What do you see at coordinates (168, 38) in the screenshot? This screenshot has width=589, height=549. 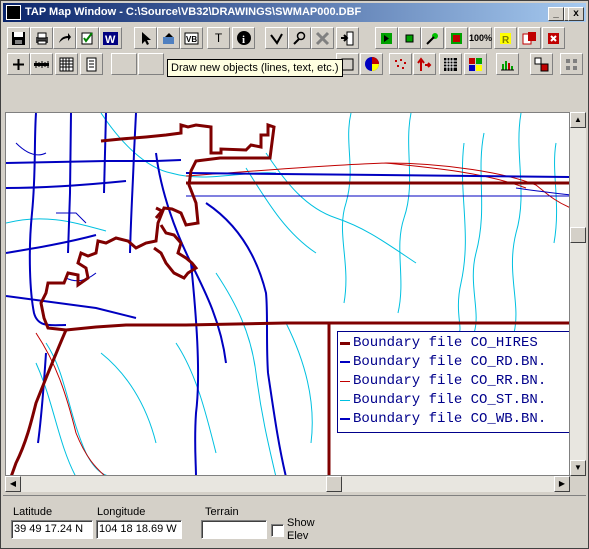 I see `pan-hand-icon` at bounding box center [168, 38].